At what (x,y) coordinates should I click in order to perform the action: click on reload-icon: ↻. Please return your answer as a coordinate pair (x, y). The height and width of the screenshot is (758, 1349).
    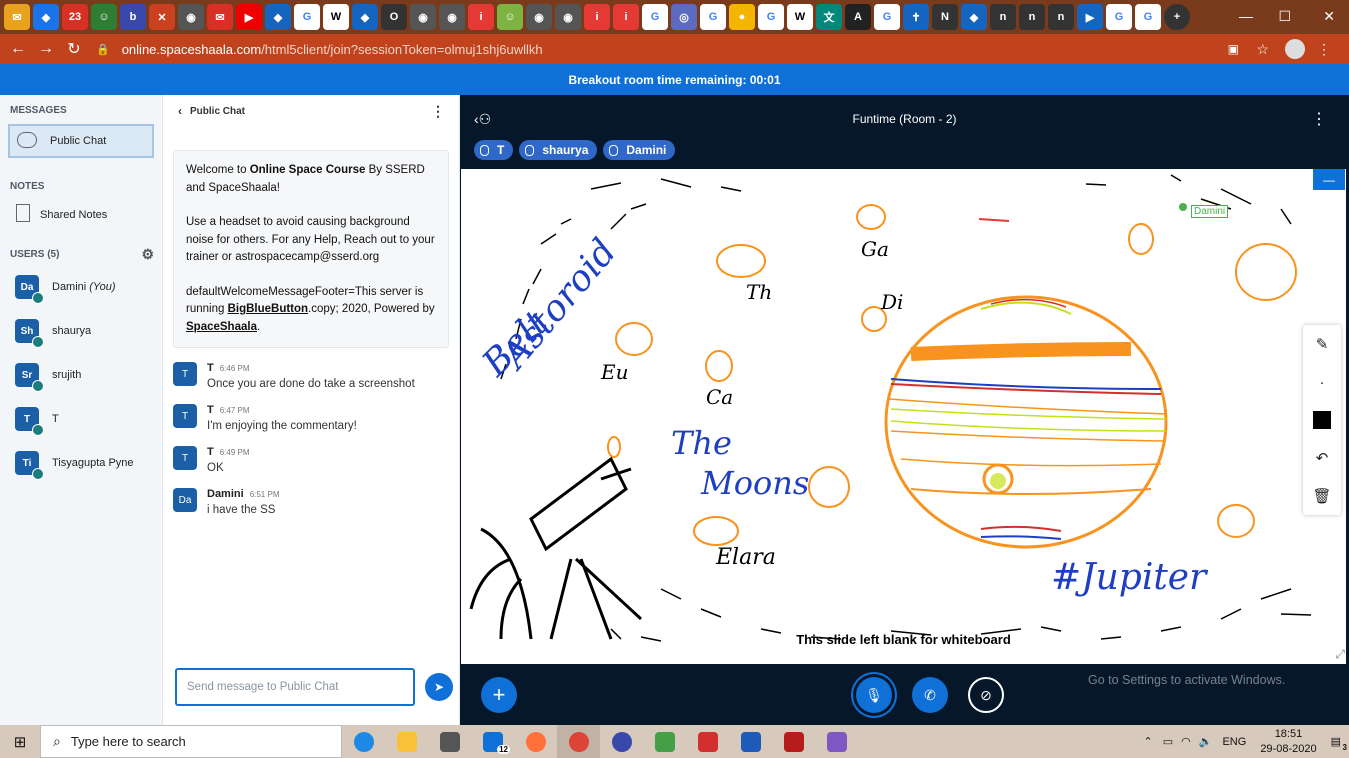
    Looking at the image, I should click on (74, 49).